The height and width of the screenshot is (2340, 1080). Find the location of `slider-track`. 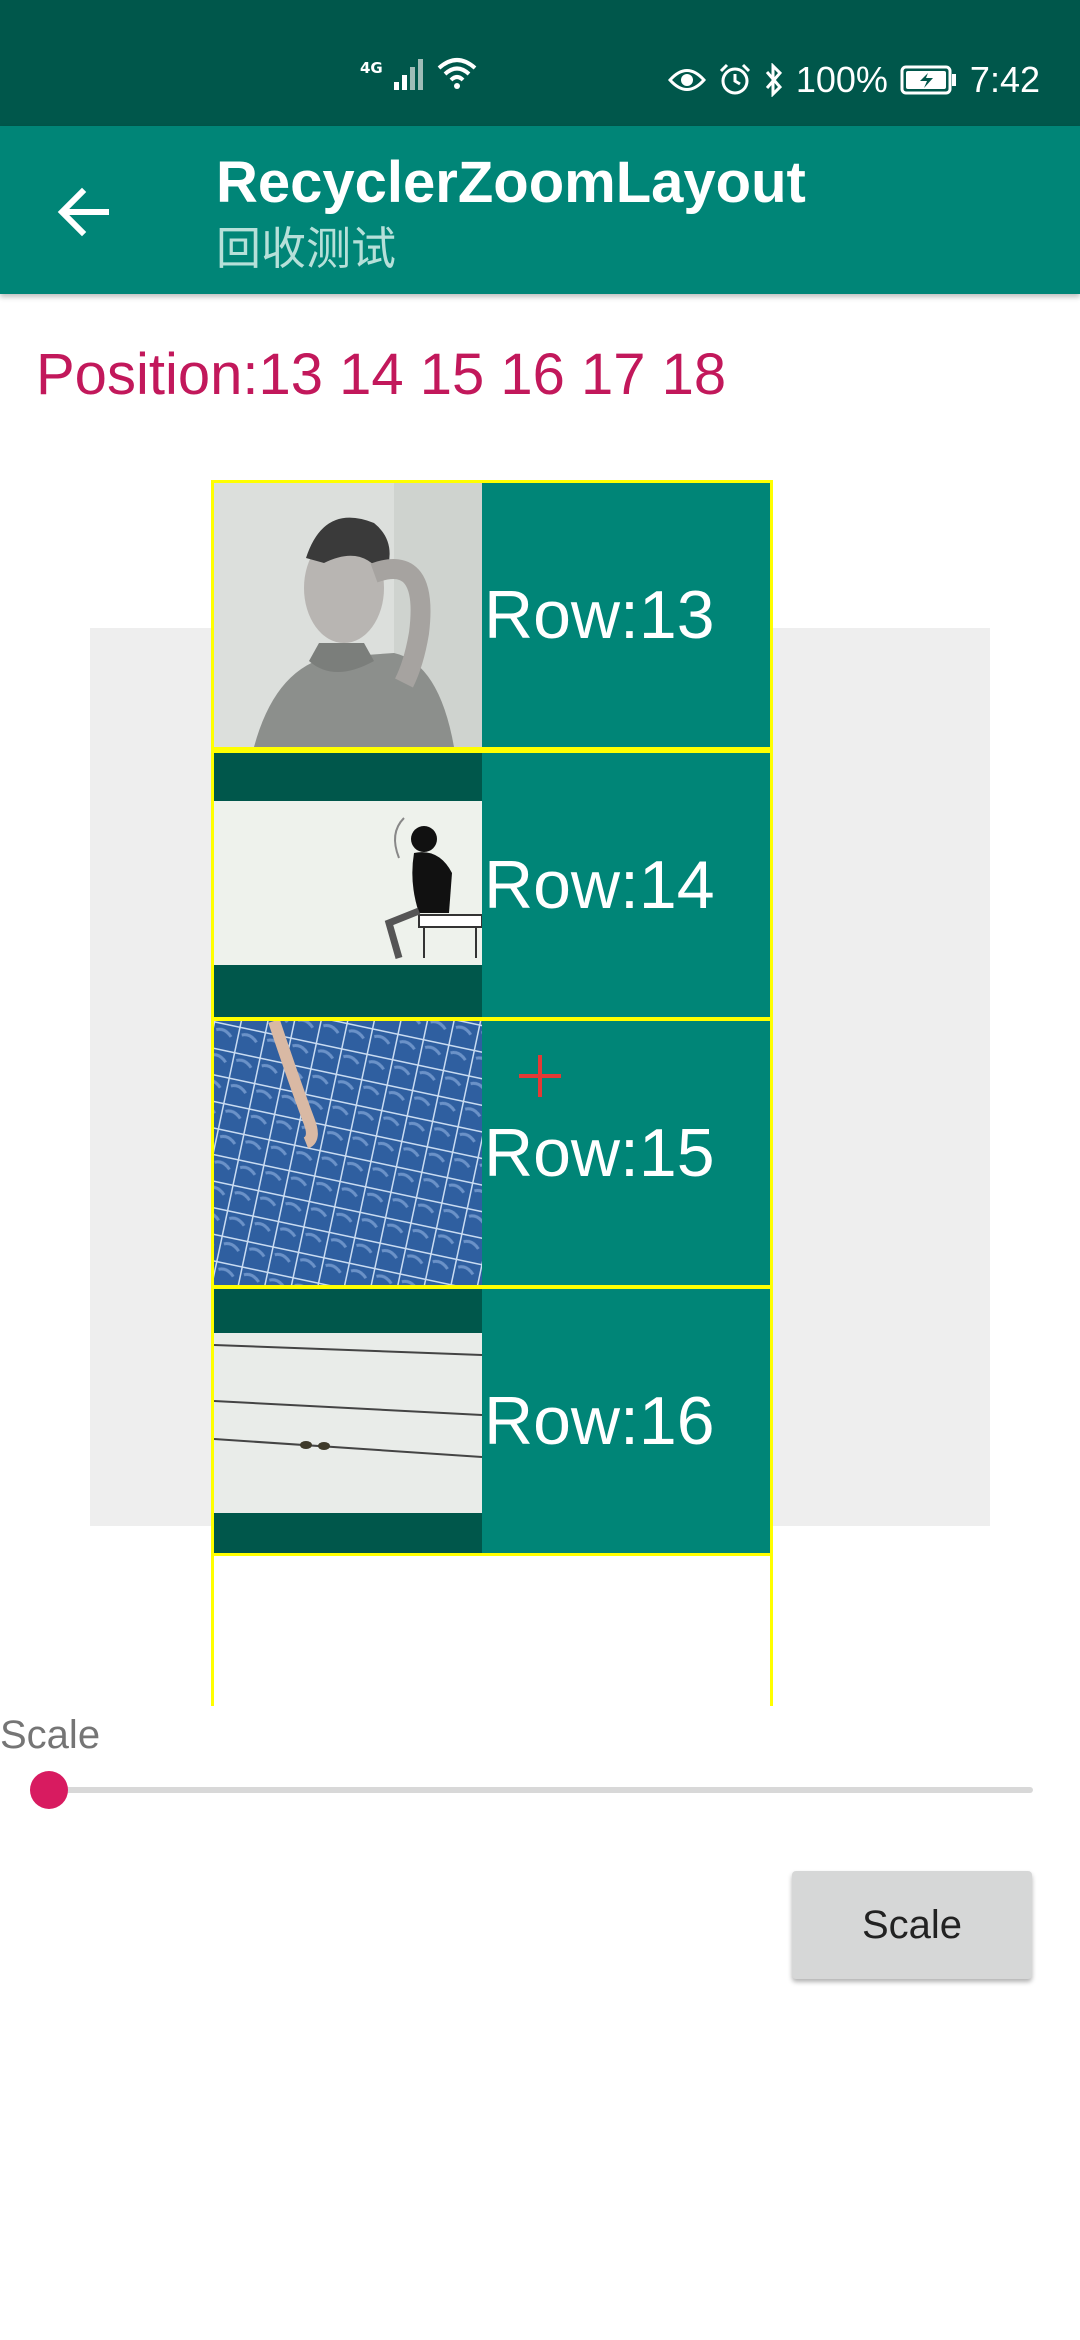

slider-track is located at coordinates (531, 1790).